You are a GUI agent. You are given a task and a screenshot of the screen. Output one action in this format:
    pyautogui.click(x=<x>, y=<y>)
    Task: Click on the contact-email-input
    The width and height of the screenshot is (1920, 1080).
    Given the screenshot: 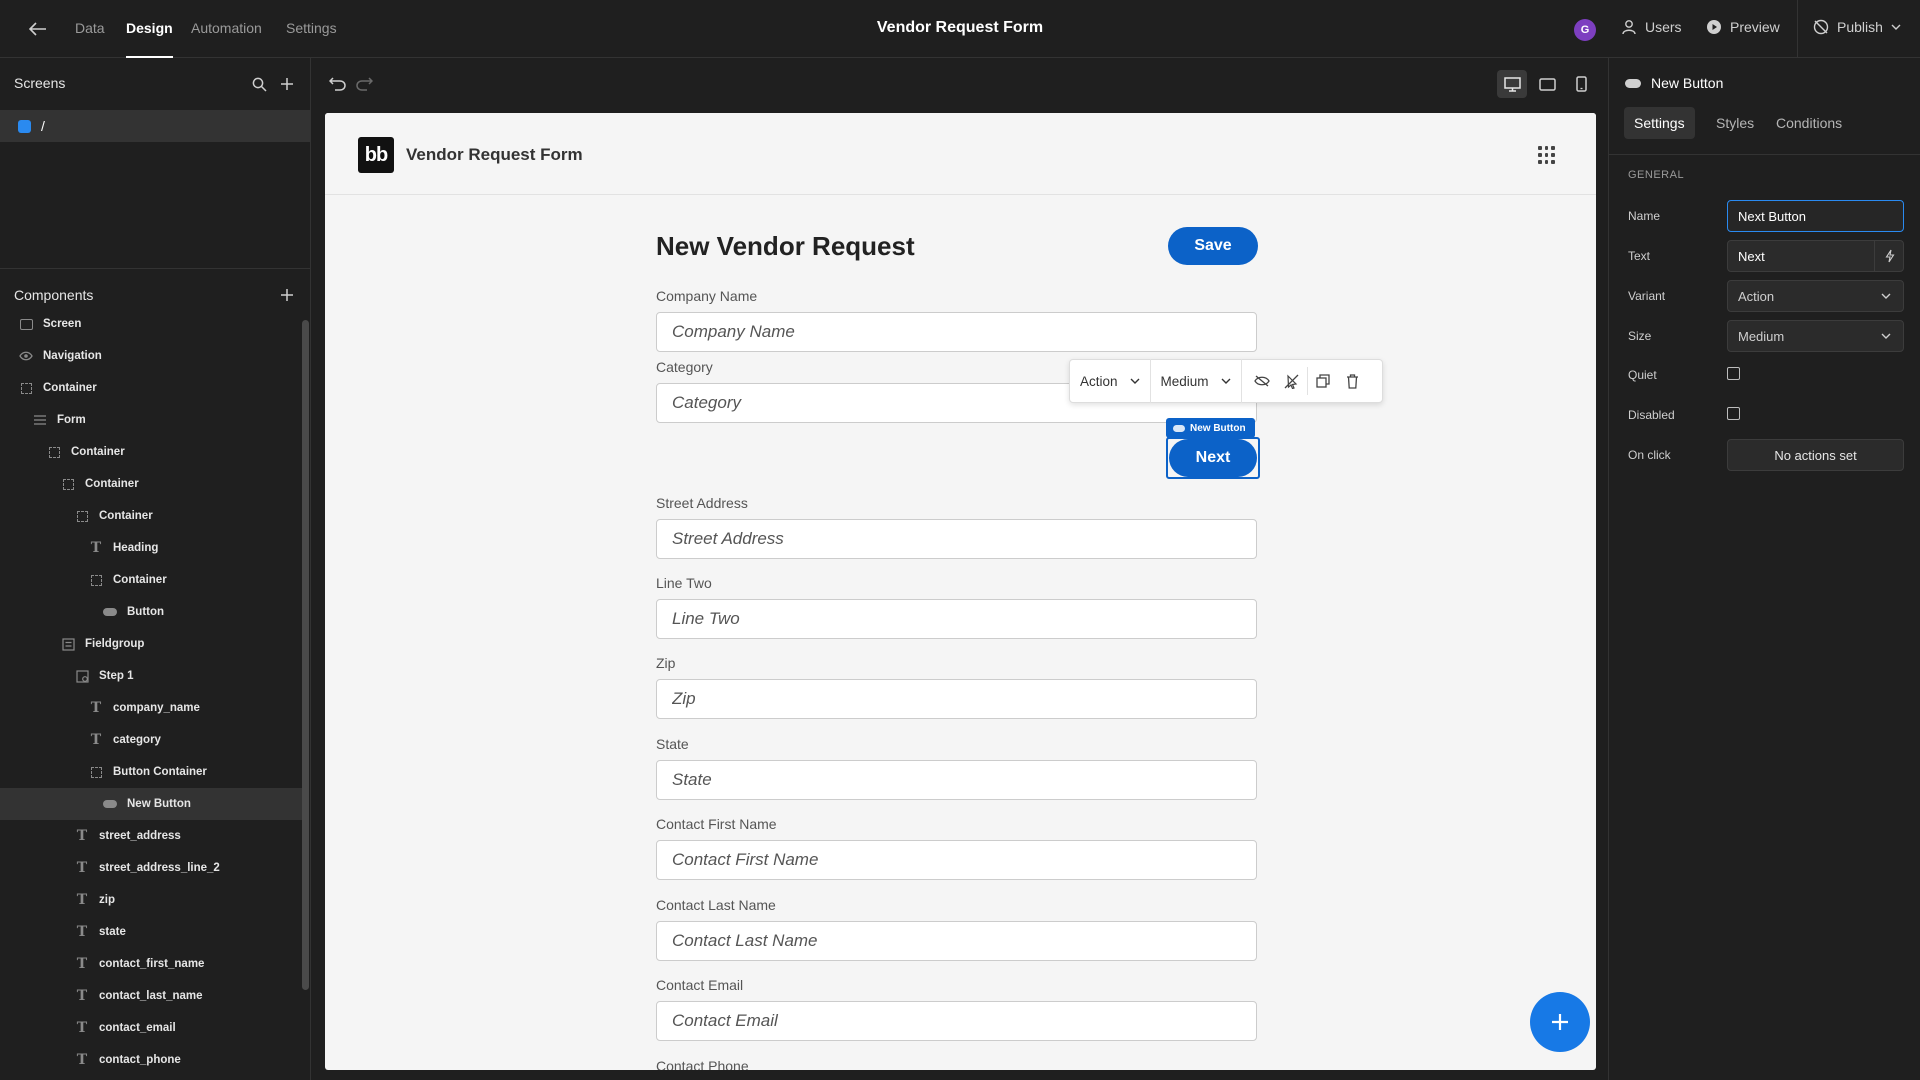 What is the action you would take?
    pyautogui.click(x=956, y=1021)
    